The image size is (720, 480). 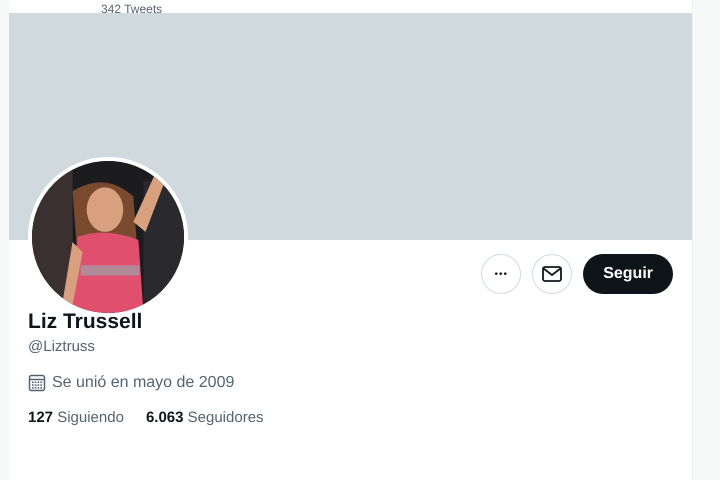 What do you see at coordinates (76, 417) in the screenshot?
I see `stat-link: 127 Siguiendo` at bounding box center [76, 417].